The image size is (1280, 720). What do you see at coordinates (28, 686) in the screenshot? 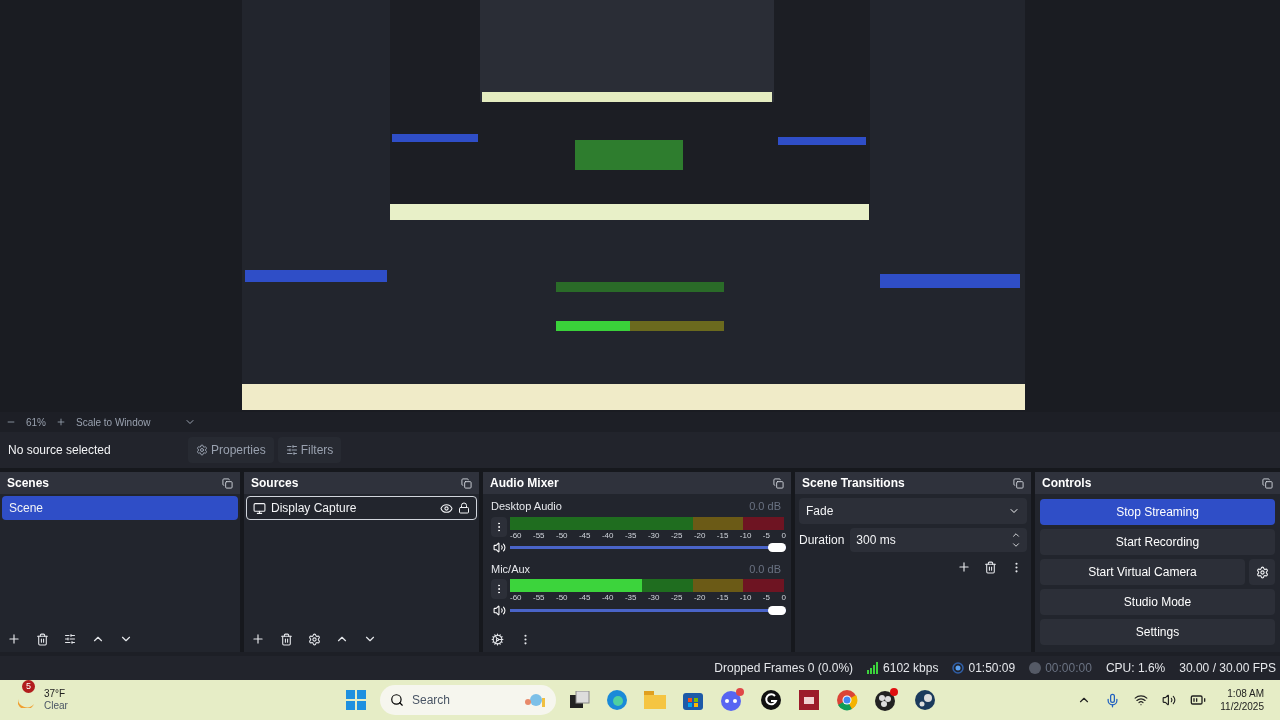
I see `notification-badge: 5` at bounding box center [28, 686].